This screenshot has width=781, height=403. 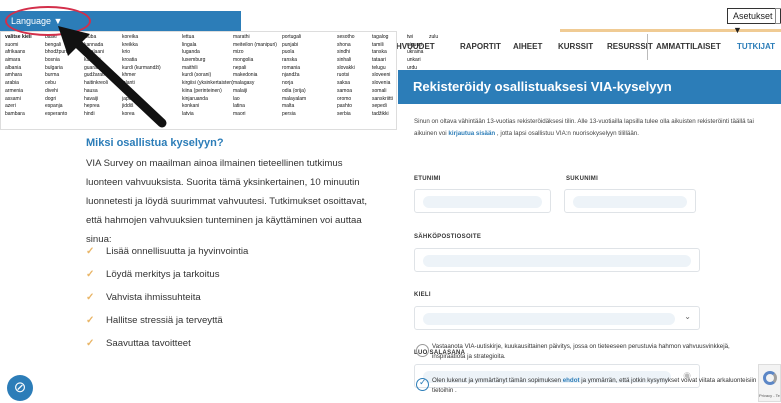 What do you see at coordinates (354, 115) in the screenshot?
I see `language-option: serbia` at bounding box center [354, 115].